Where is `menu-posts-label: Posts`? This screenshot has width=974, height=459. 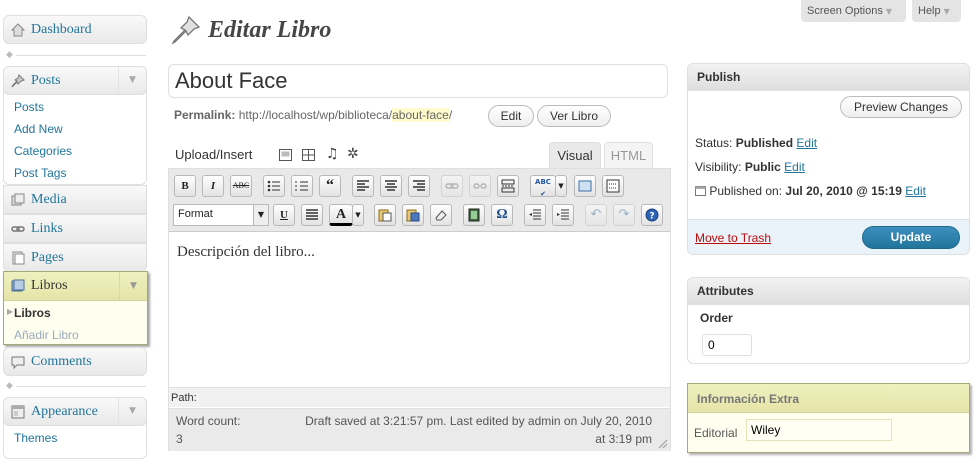
menu-posts-label: Posts is located at coordinates (46, 80).